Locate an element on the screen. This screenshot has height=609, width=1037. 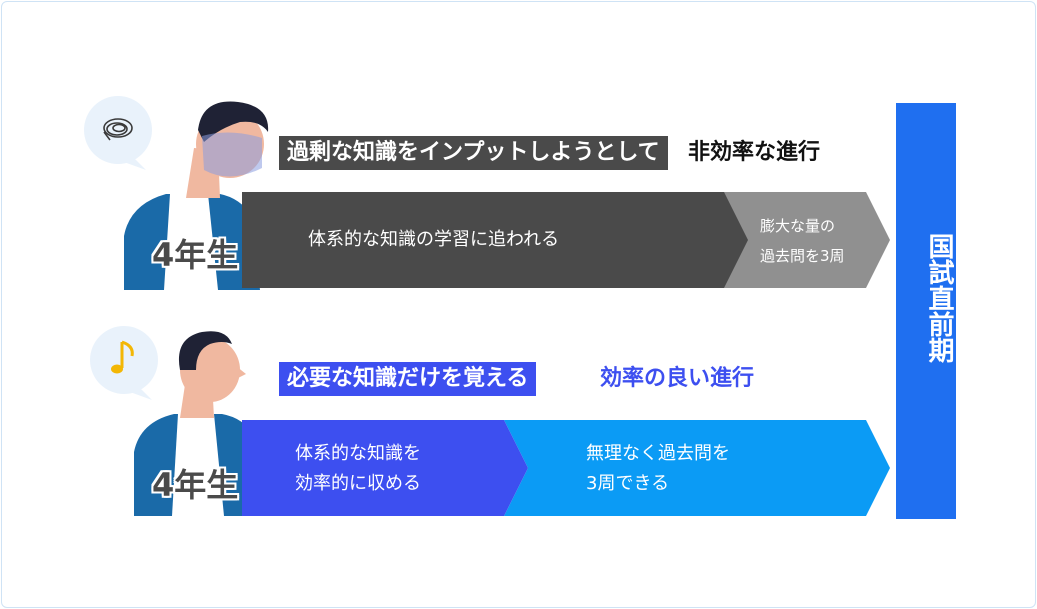
top-headline-plain: 非効率な進行 is located at coordinates (754, 152).